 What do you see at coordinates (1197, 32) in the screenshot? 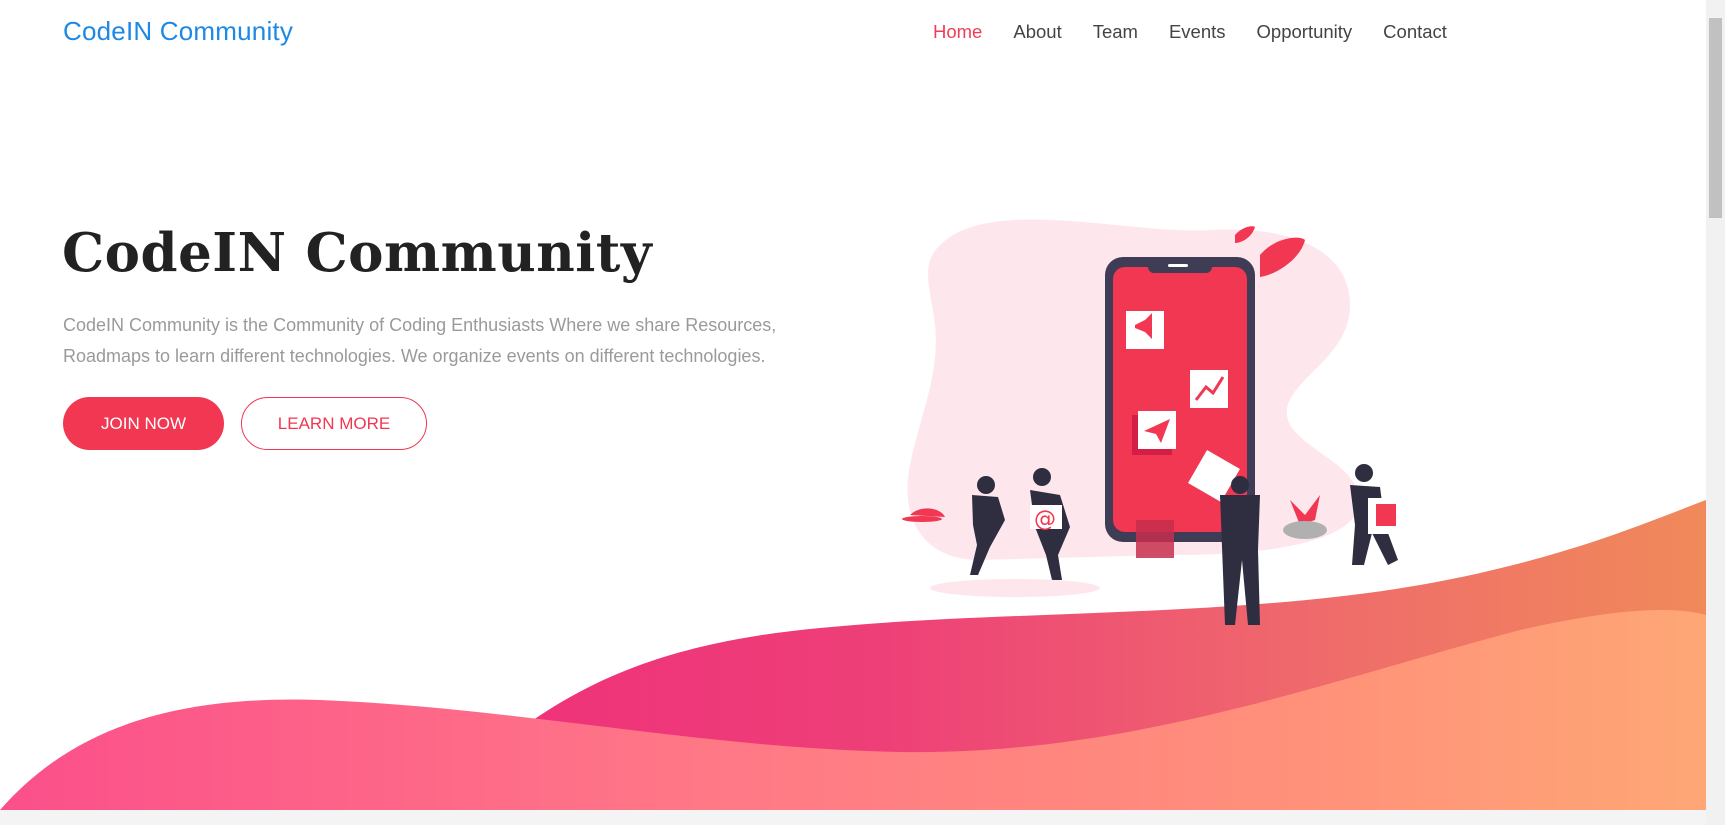
I see `nav-item-events: Events` at bounding box center [1197, 32].